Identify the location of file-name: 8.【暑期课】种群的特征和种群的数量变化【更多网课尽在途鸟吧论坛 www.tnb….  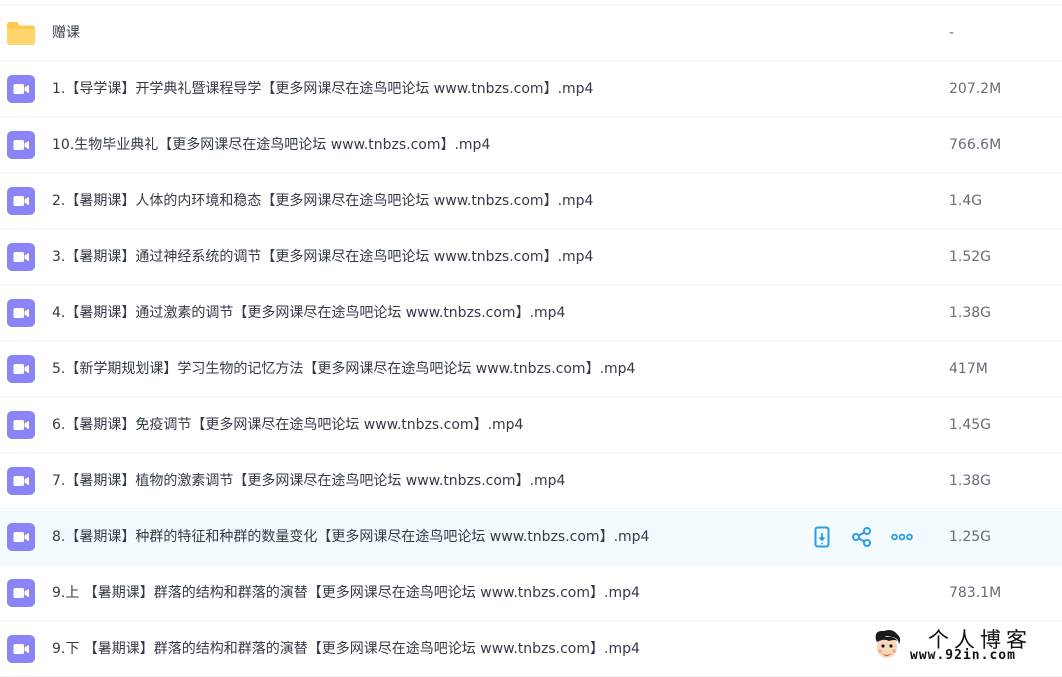
(350, 537).